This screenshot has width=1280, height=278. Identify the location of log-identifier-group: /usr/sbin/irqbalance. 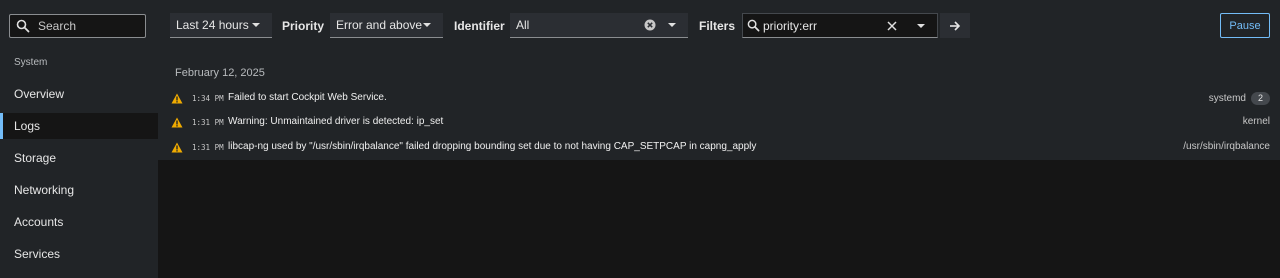
(1226, 146).